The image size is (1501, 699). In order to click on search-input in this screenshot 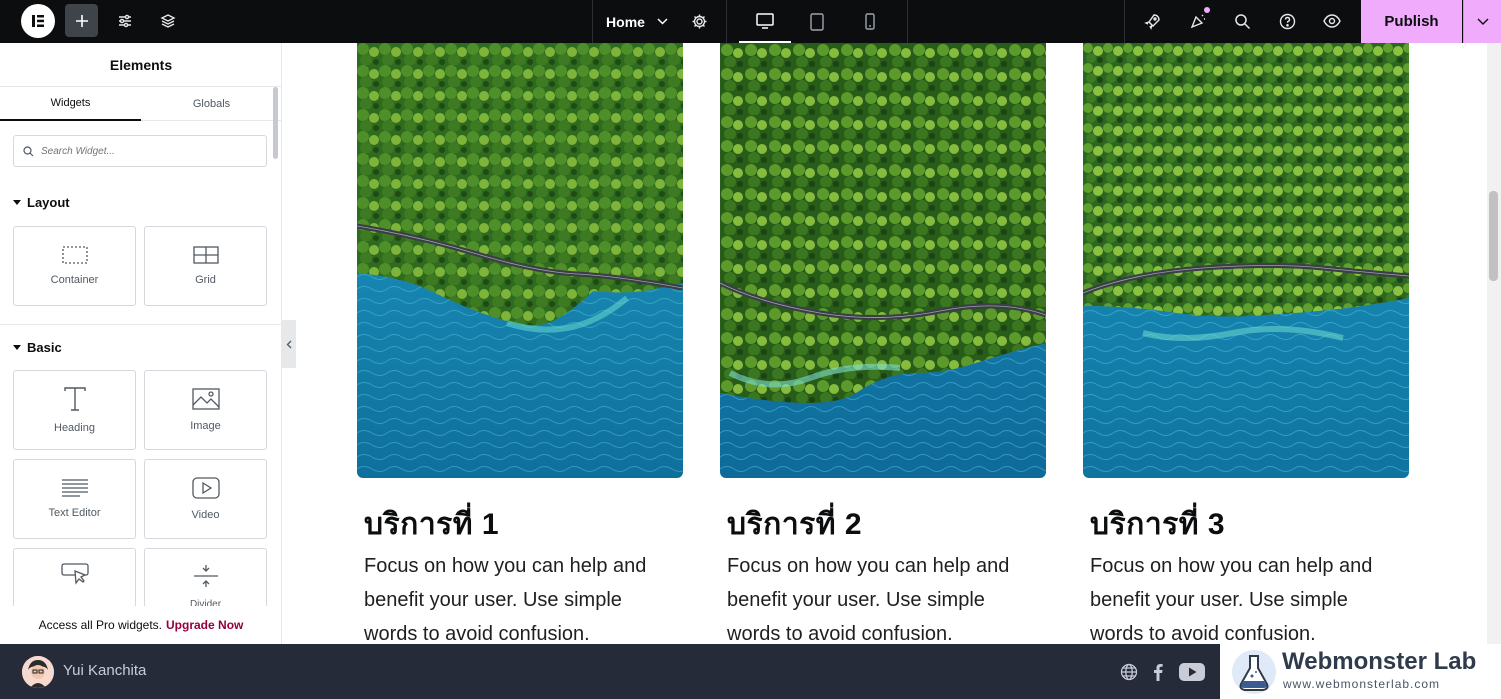, I will do `click(141, 151)`.